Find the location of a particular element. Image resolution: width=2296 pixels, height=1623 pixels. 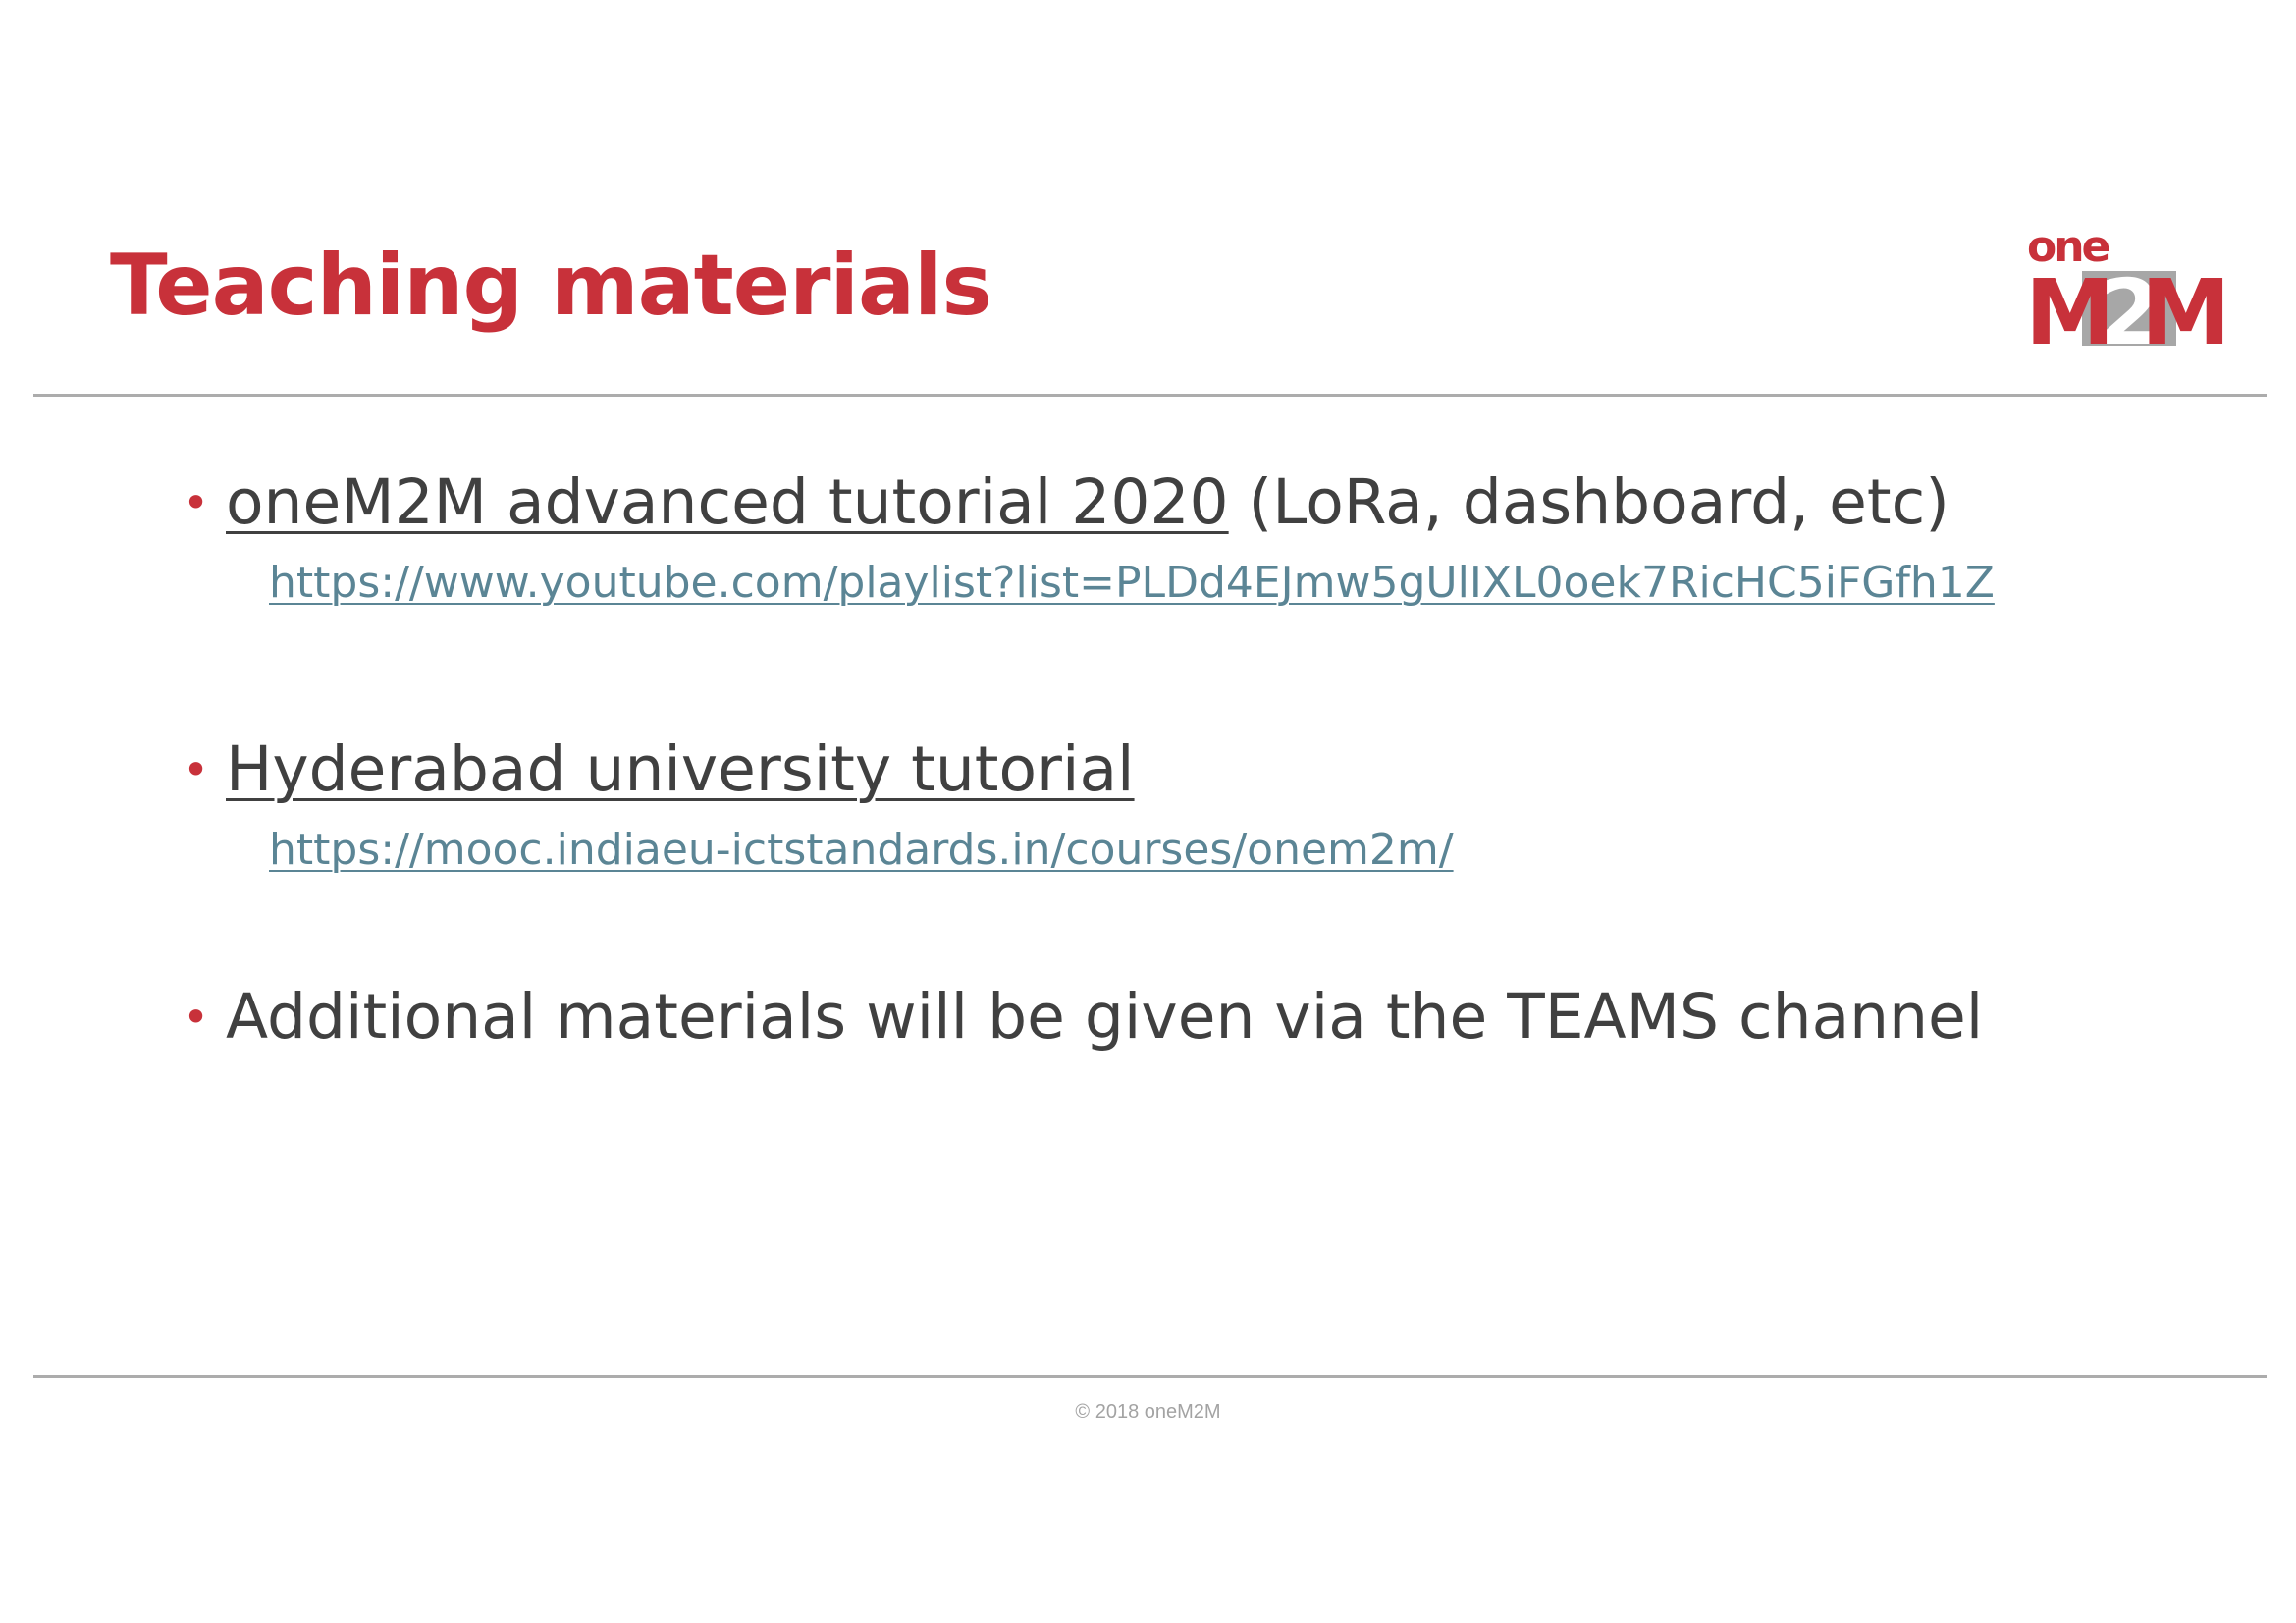

top-divider is located at coordinates (1150, 396).